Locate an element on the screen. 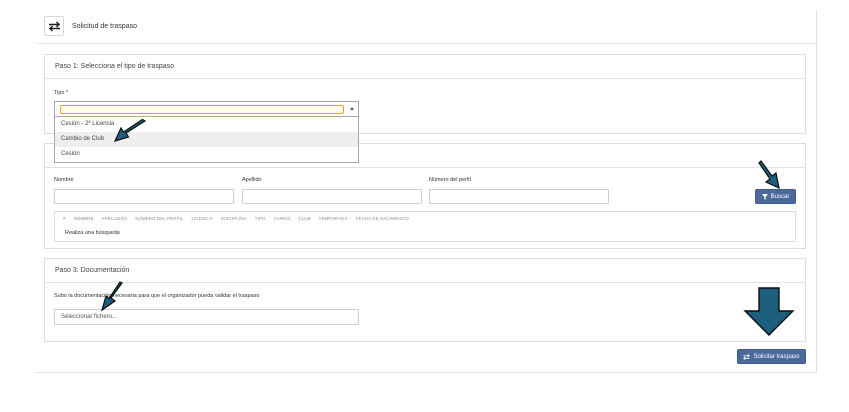 This screenshot has width=849, height=412. profile-number-label: Número del perfil is located at coordinates (450, 180).